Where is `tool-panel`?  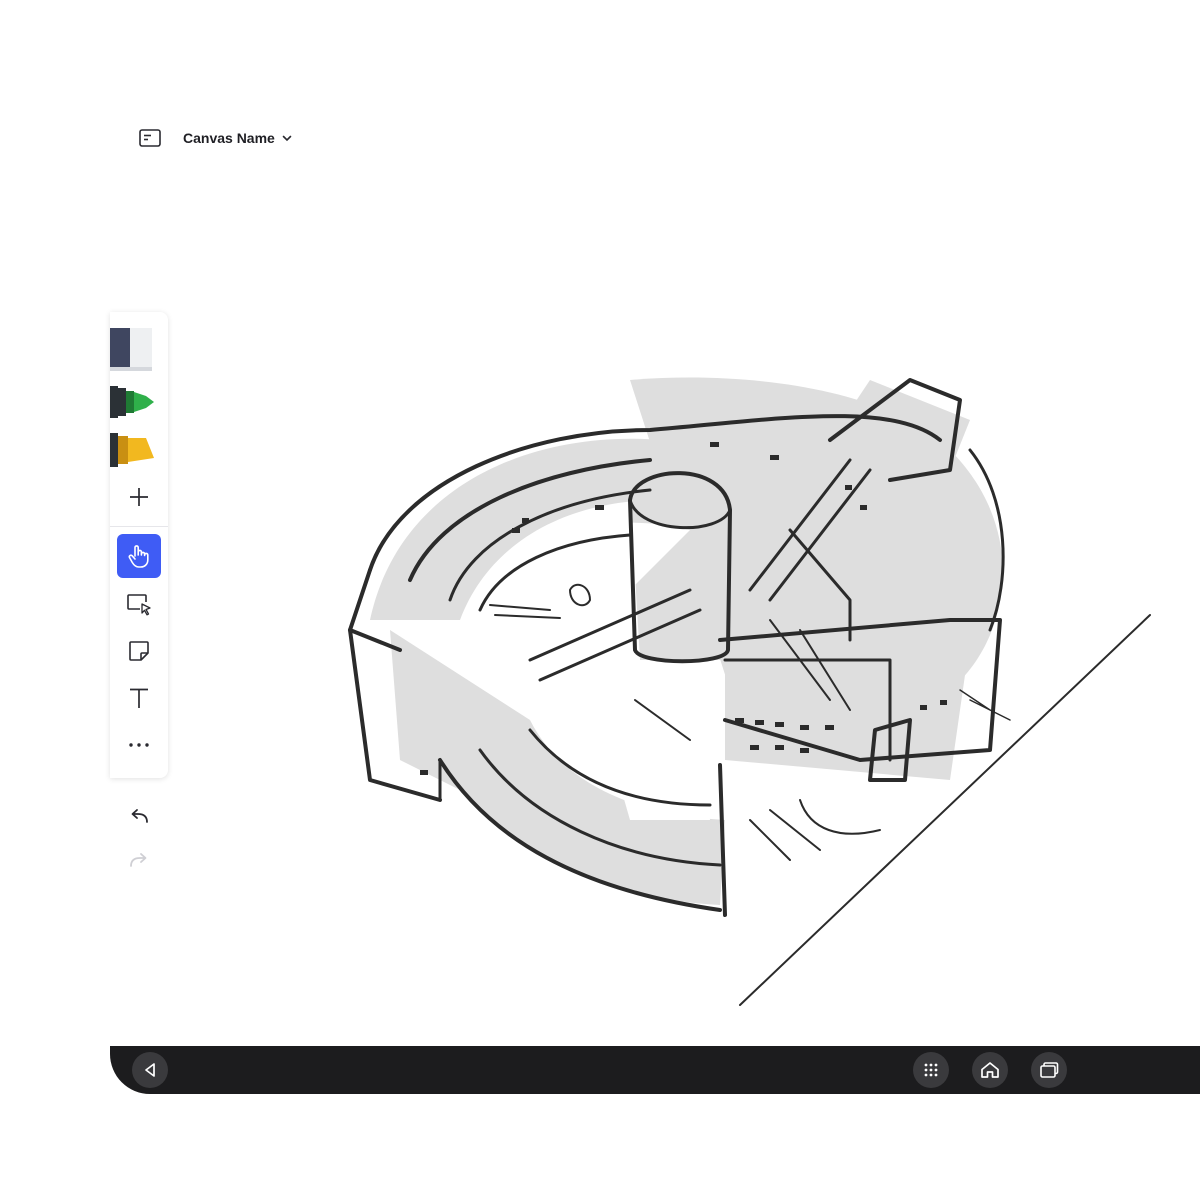
tool-panel is located at coordinates (139, 545).